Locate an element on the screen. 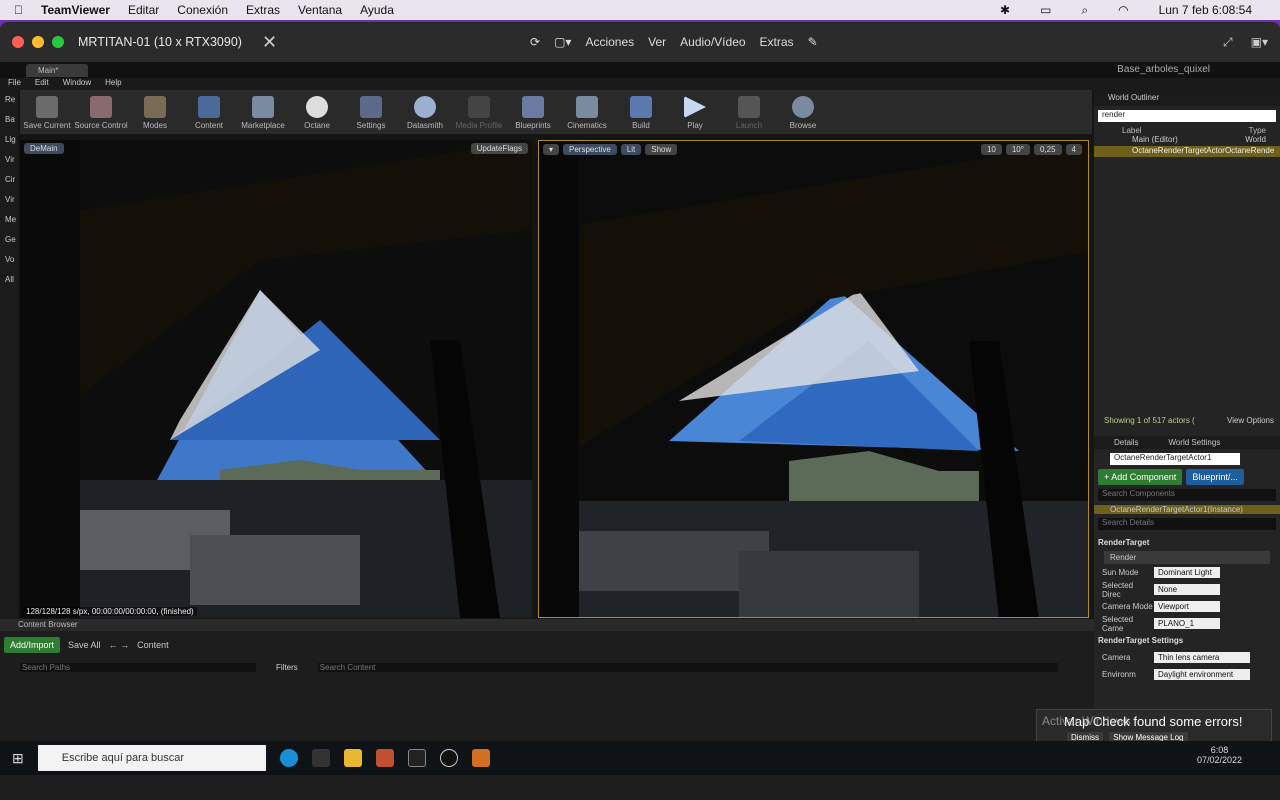 This screenshot has height=800, width=1280. octane-button: Octane is located at coordinates (317, 113).